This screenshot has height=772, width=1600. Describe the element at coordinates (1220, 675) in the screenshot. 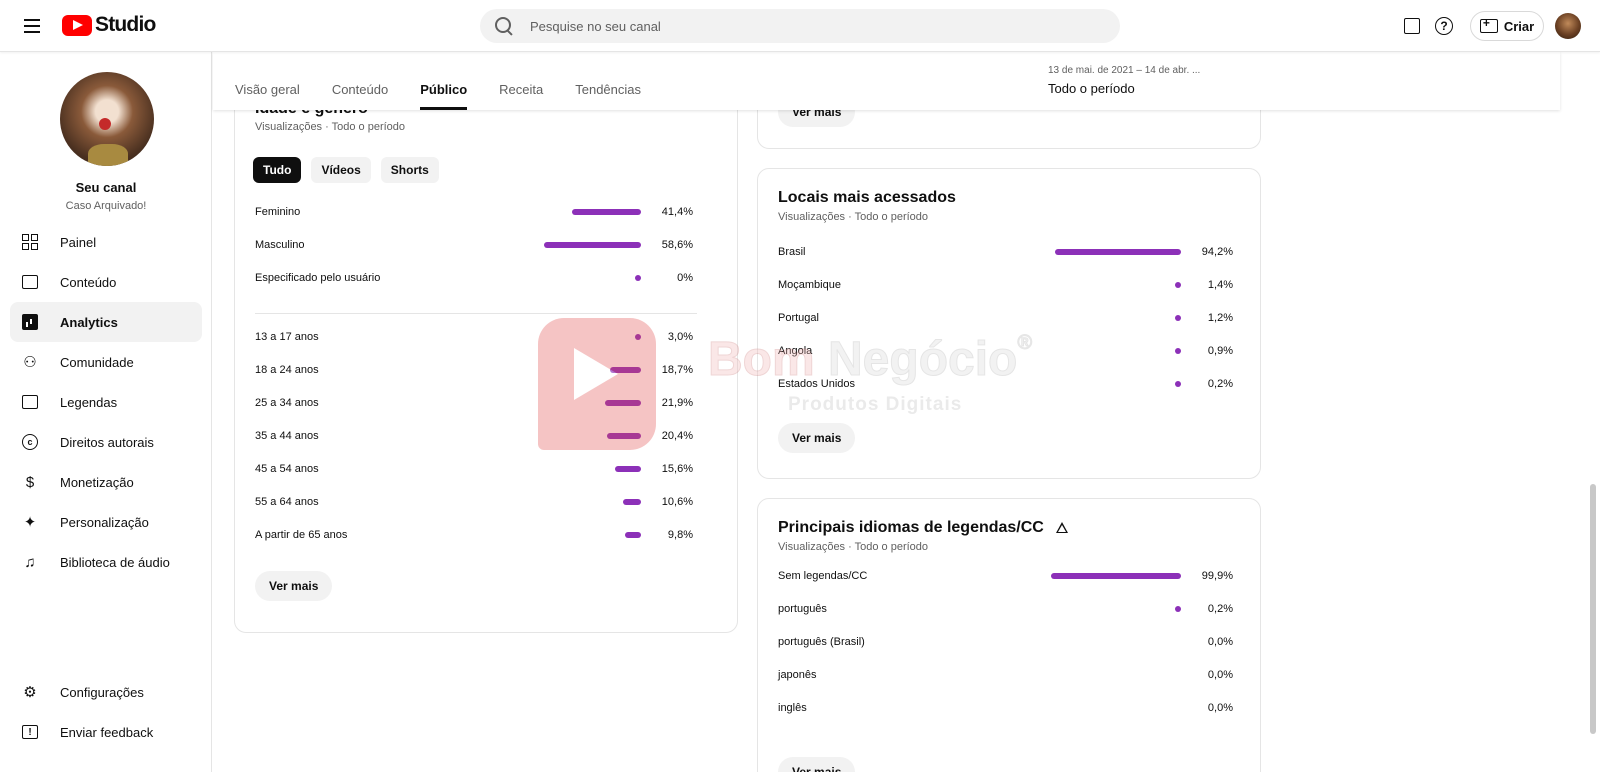

I see `row-value: 0,0%` at that location.